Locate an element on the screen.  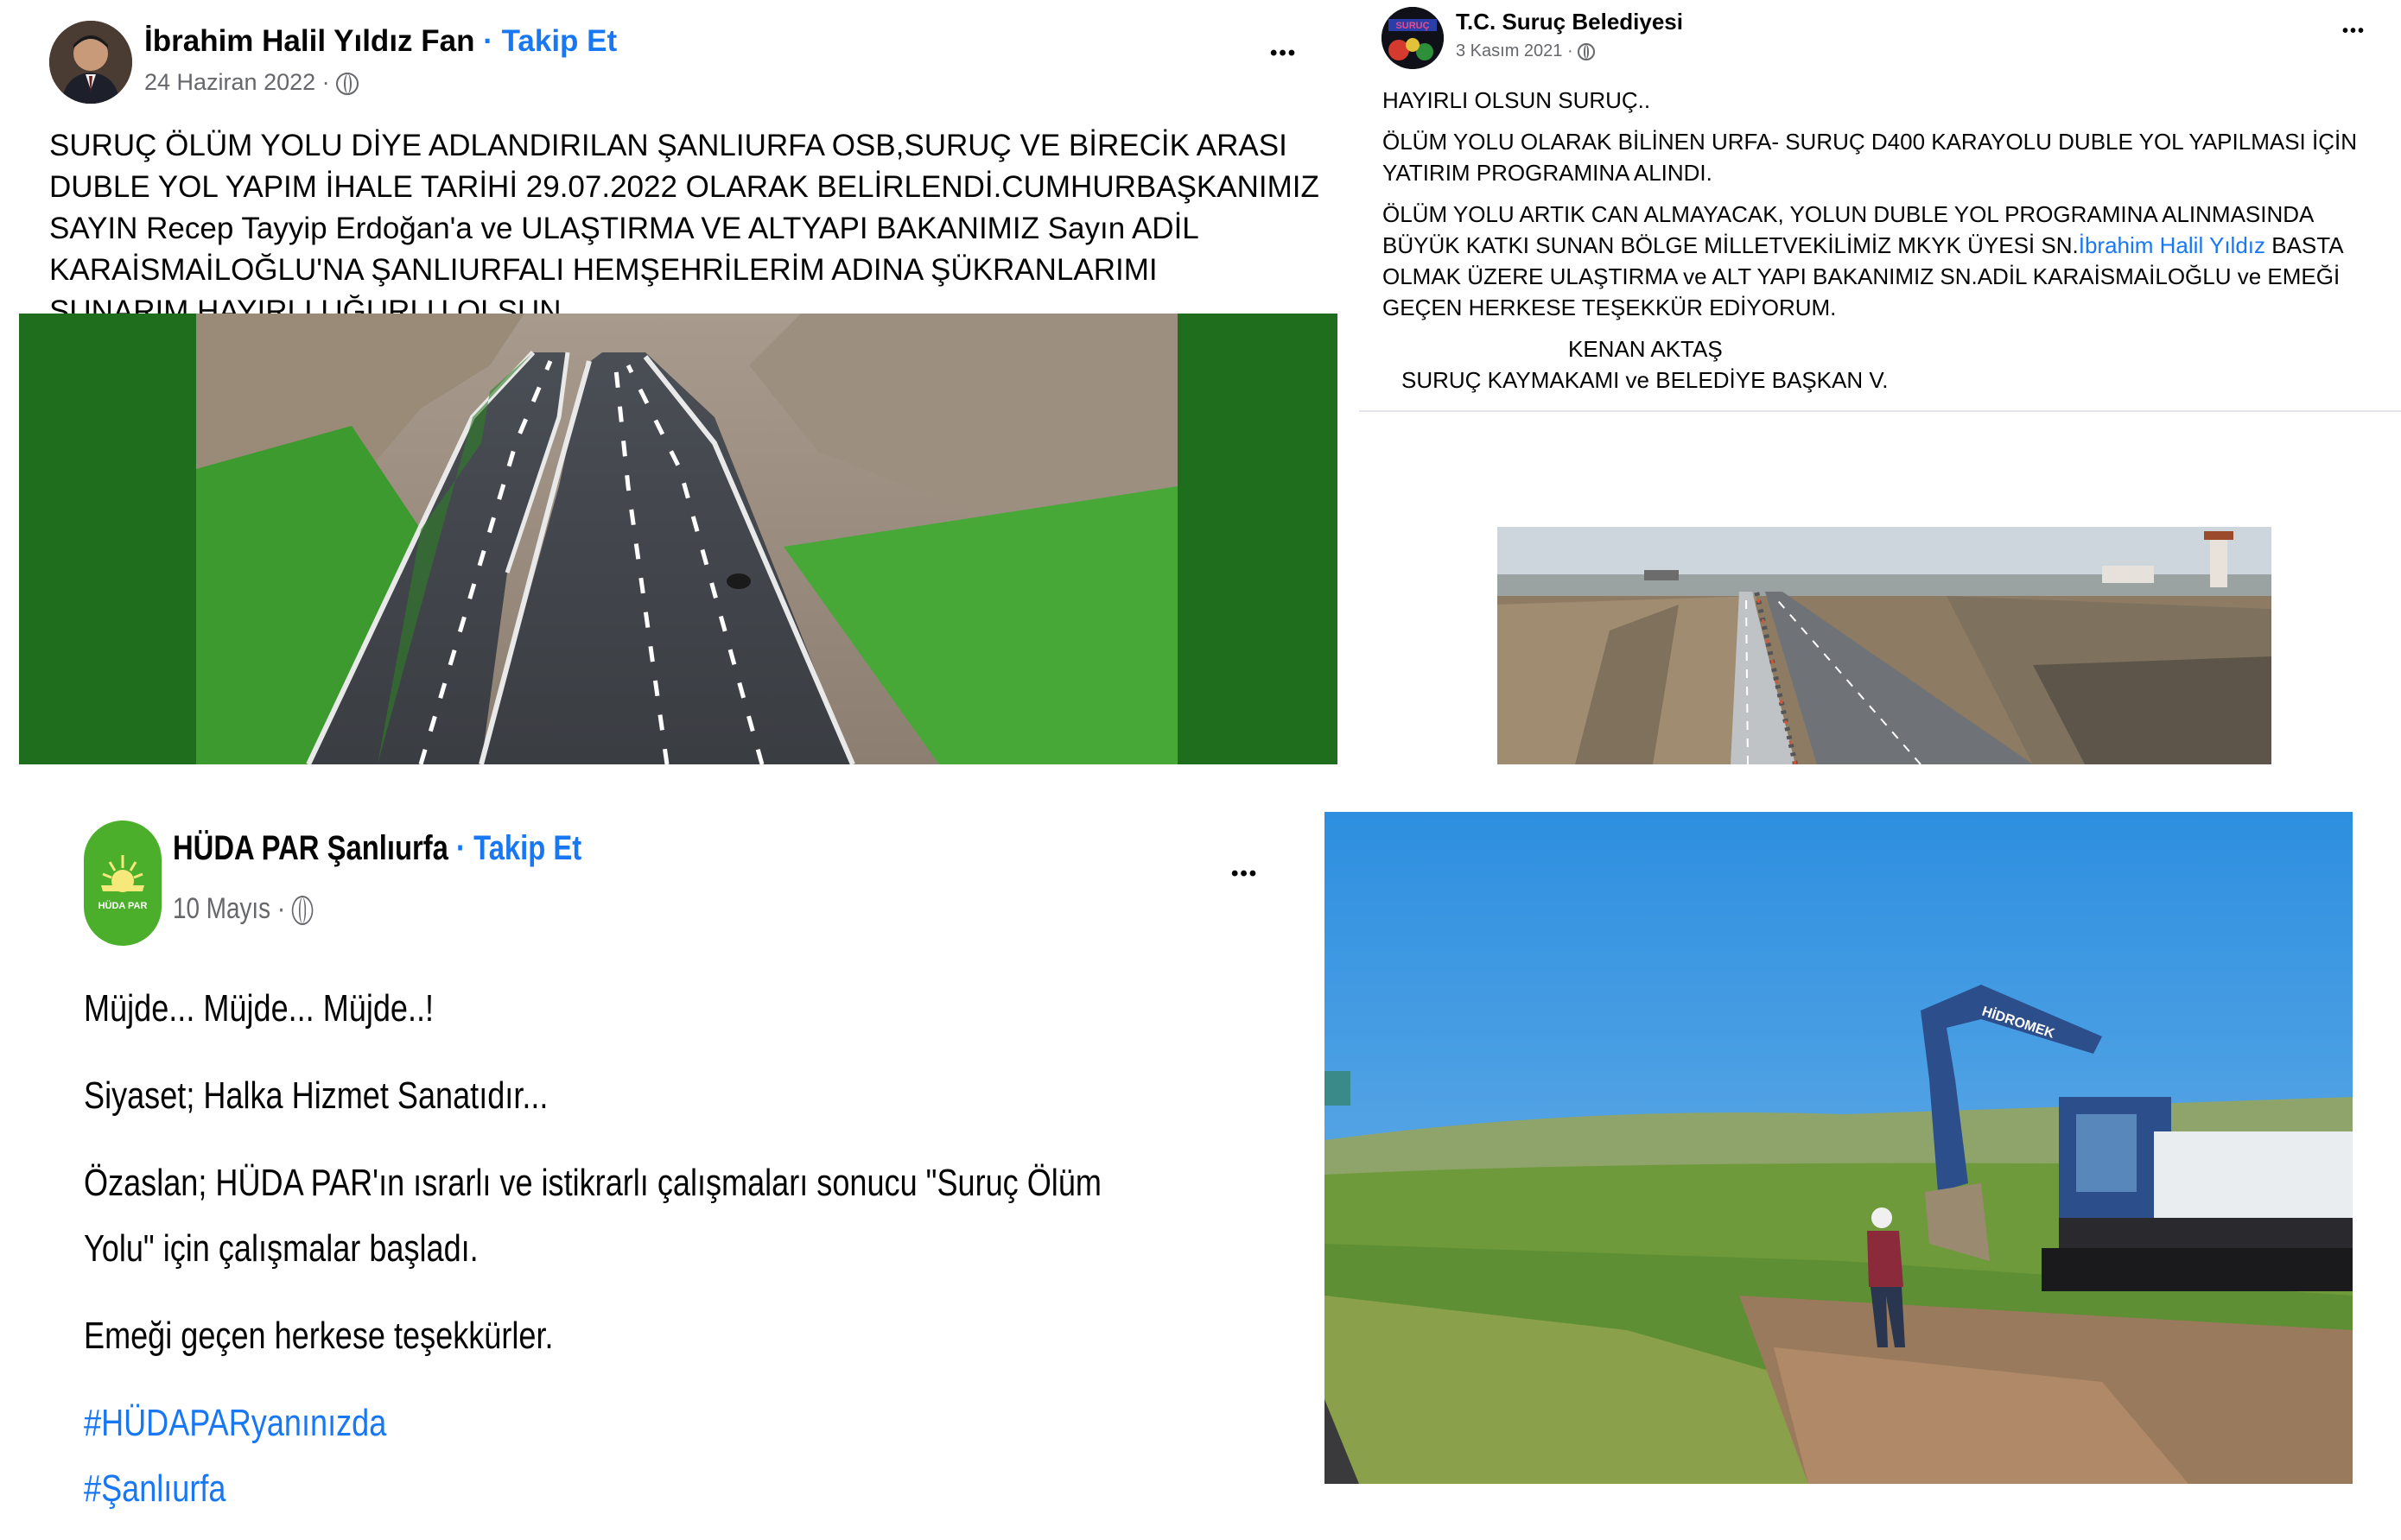
avatar: HÜDA PAR is located at coordinates (123, 883).